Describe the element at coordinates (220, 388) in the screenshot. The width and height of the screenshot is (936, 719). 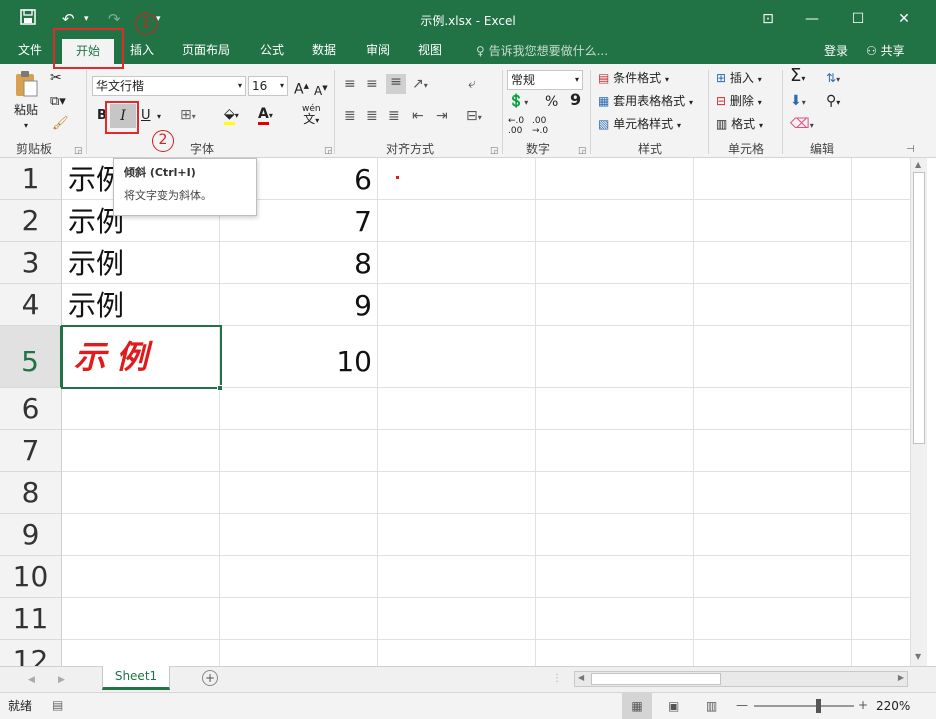
I see `fill-handle` at that location.